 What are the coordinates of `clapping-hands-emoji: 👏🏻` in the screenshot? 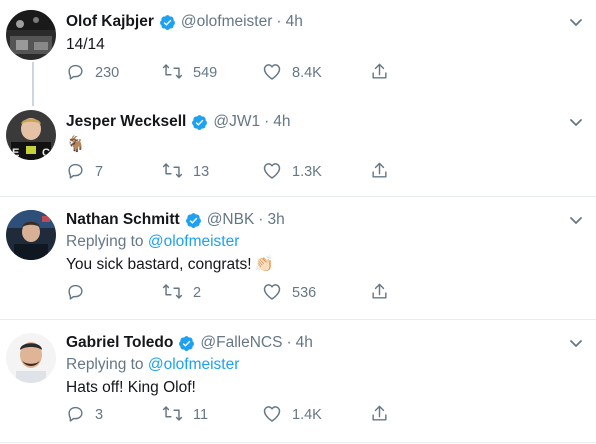 It's located at (264, 264).